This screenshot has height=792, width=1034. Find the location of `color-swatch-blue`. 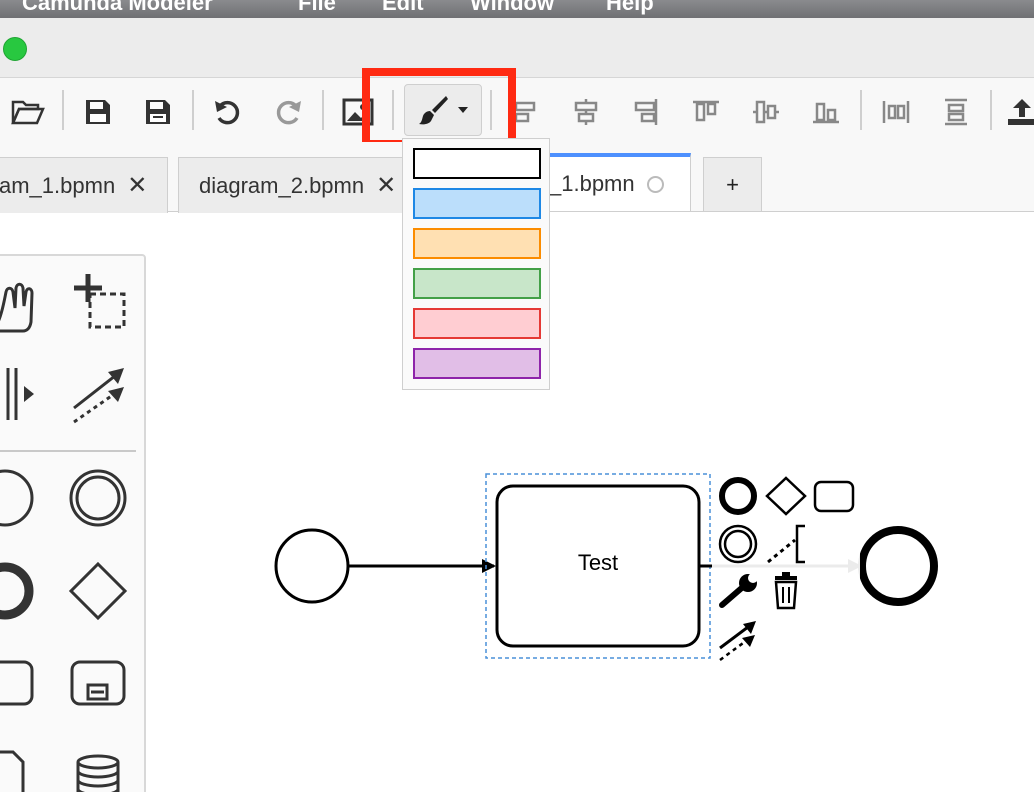

color-swatch-blue is located at coordinates (477, 203).